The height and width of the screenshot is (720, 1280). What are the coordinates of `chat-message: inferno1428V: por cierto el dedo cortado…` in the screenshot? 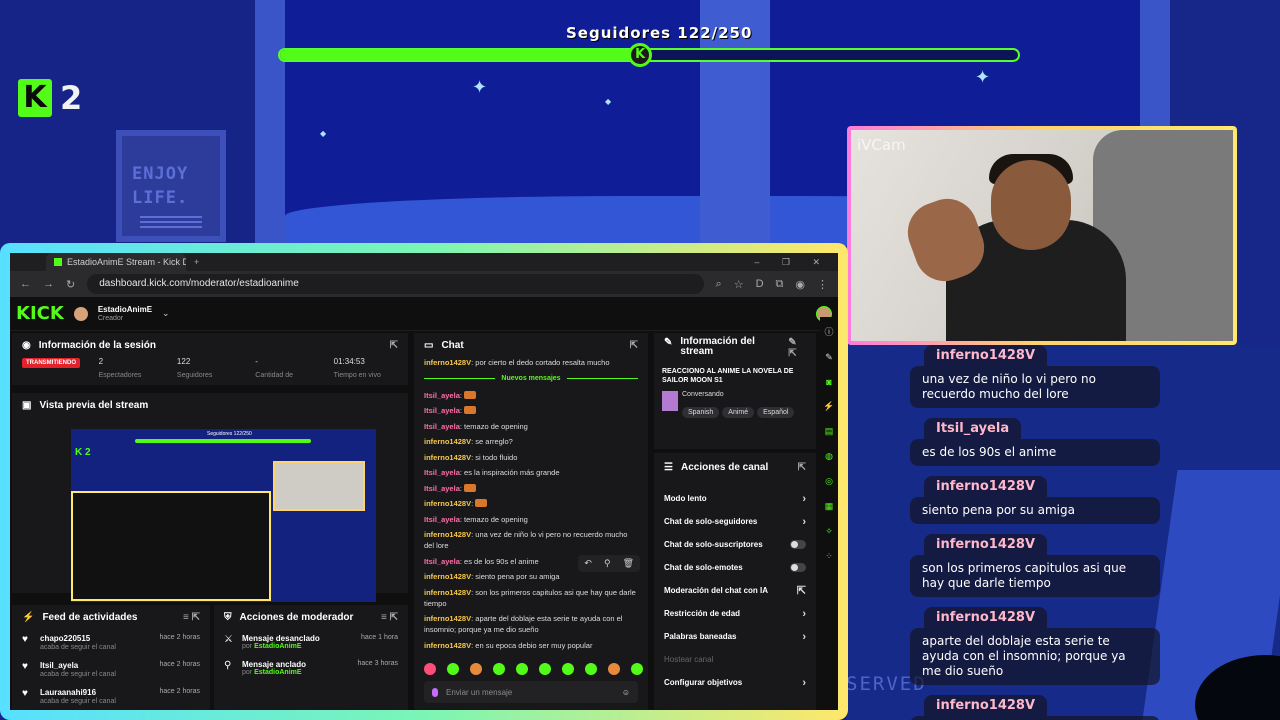 It's located at (531, 362).